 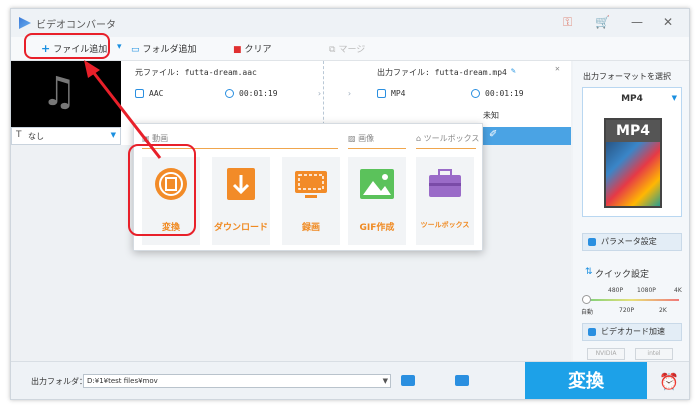 I want to click on edit-pencil-icon: ✎, so click(x=513, y=70).